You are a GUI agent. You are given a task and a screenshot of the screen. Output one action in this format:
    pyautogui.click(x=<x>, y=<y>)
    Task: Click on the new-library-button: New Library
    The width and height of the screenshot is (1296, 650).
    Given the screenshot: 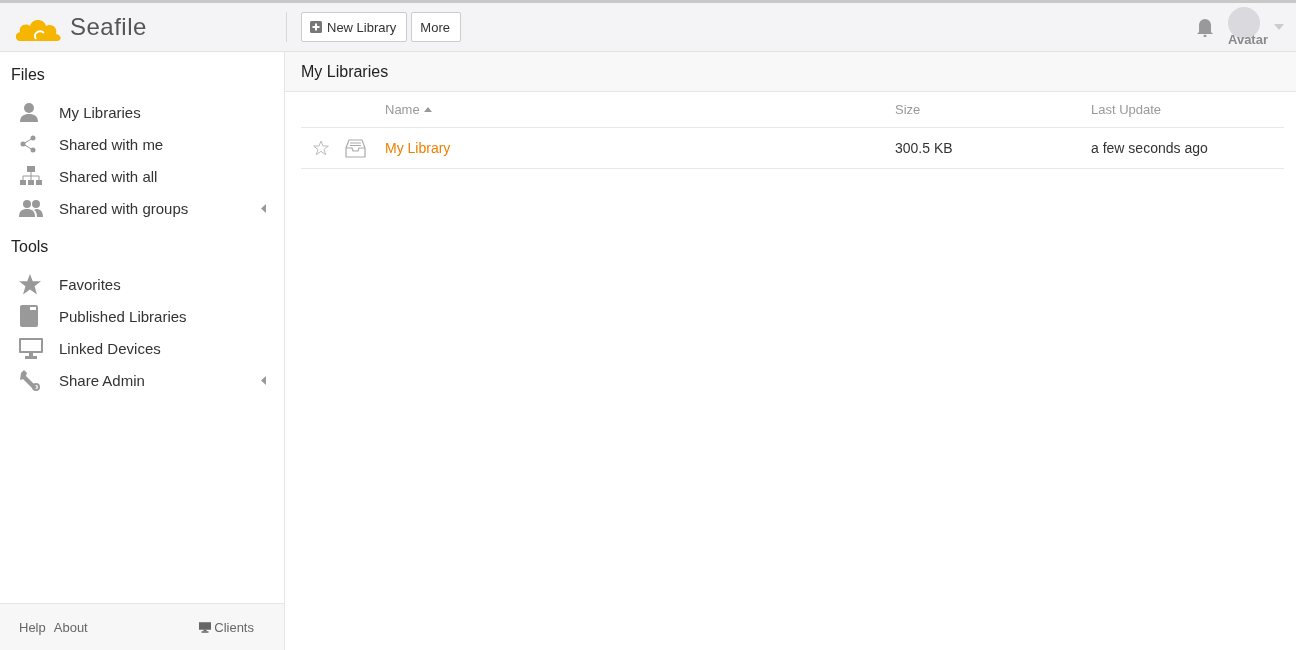 What is the action you would take?
    pyautogui.click(x=354, y=27)
    